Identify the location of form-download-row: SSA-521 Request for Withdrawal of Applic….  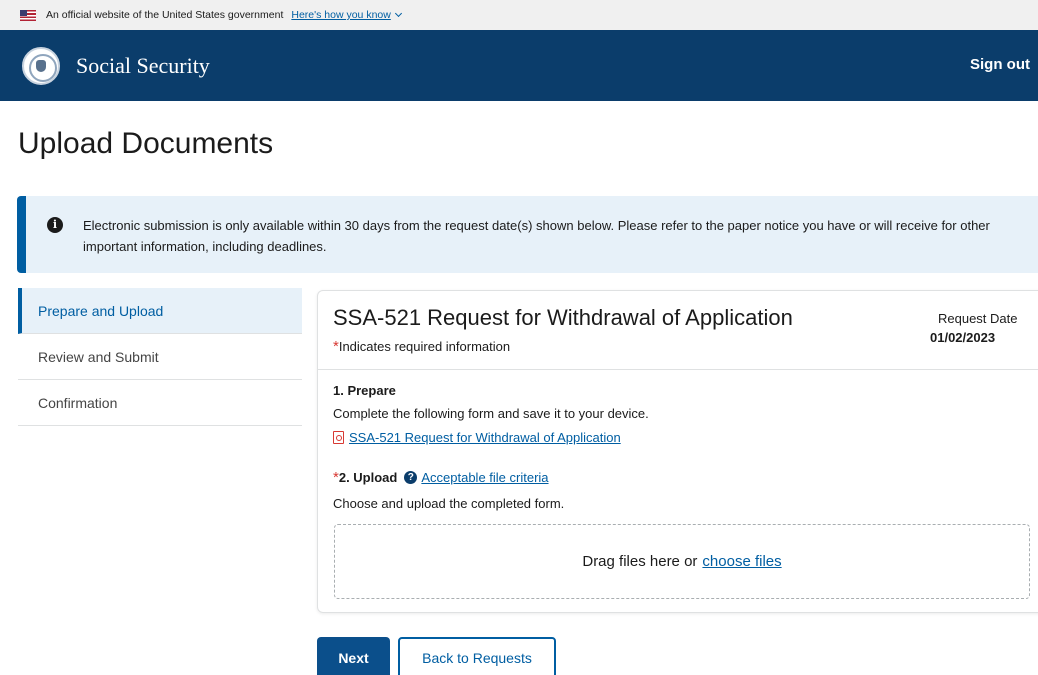
(477, 437).